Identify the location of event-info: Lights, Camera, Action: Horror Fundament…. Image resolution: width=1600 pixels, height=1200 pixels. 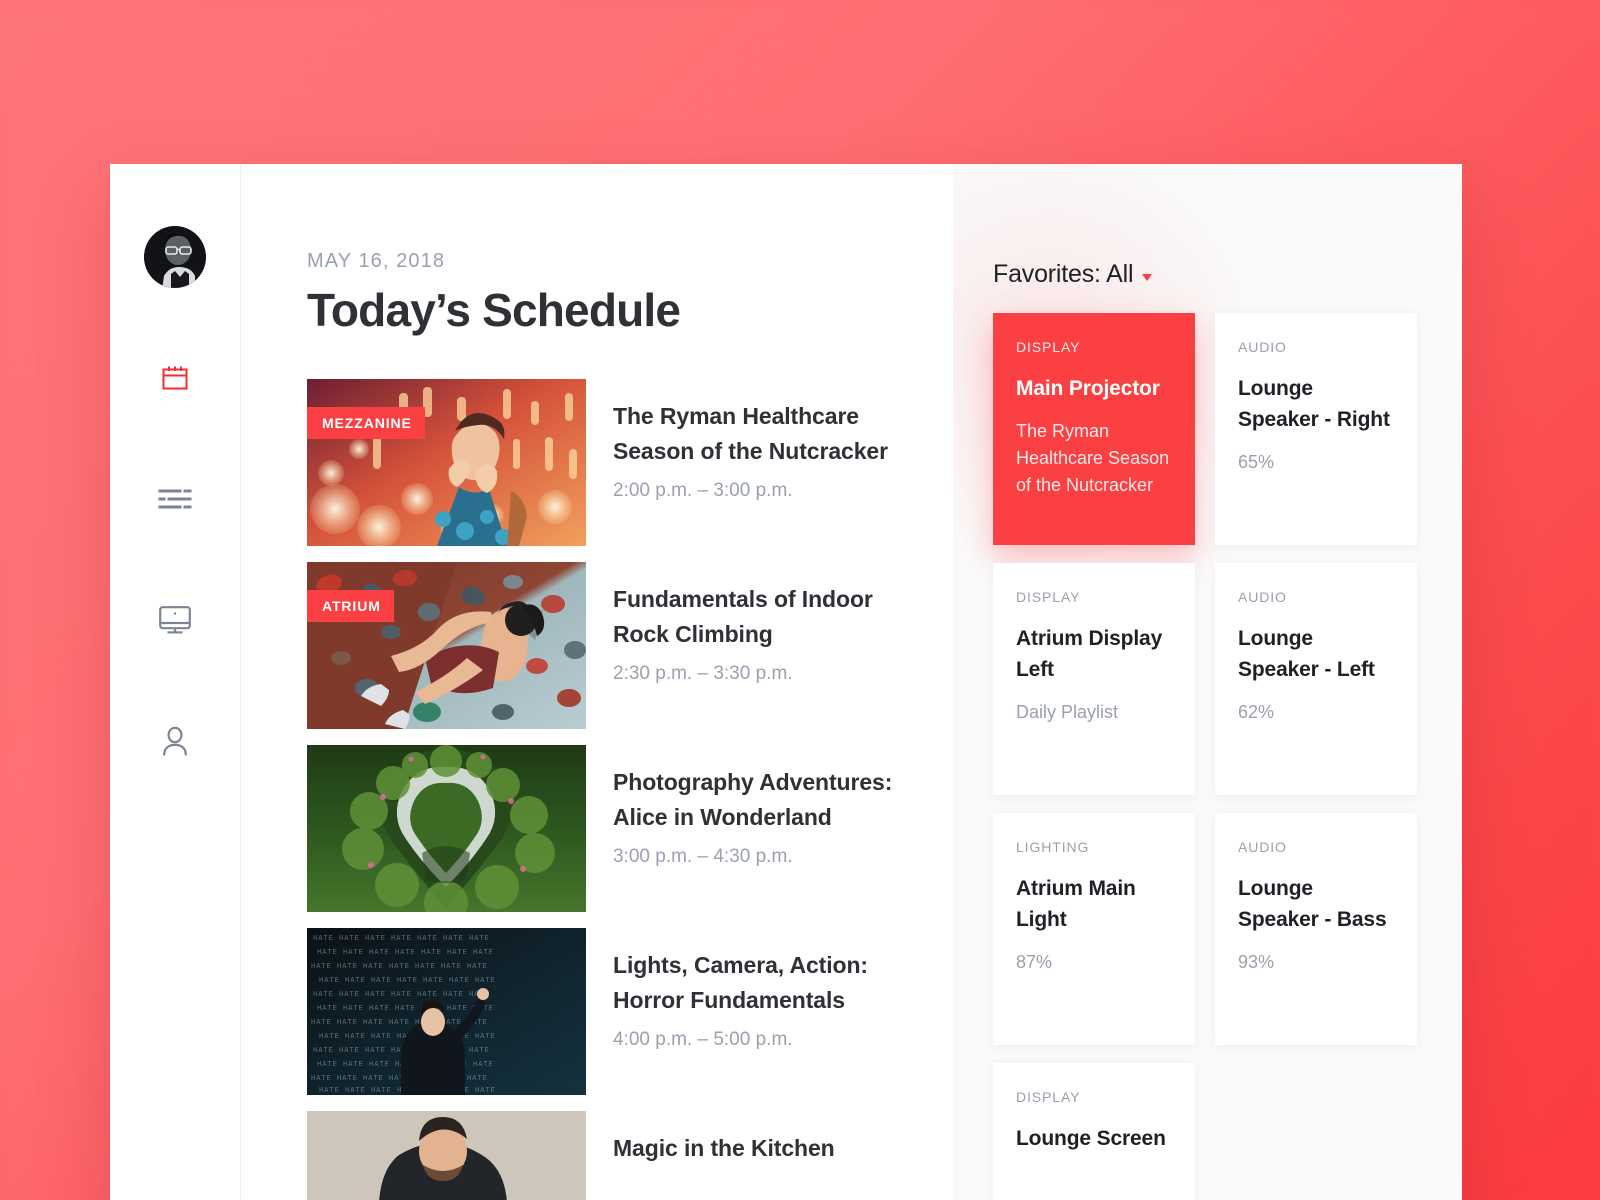
(749, 990).